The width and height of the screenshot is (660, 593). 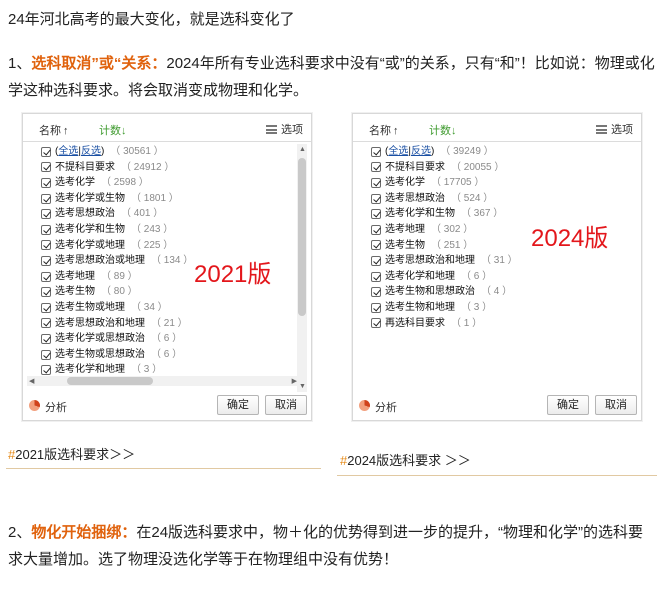 I want to click on horizontal-scrollbar: ◀ ▶, so click(x=163, y=381).